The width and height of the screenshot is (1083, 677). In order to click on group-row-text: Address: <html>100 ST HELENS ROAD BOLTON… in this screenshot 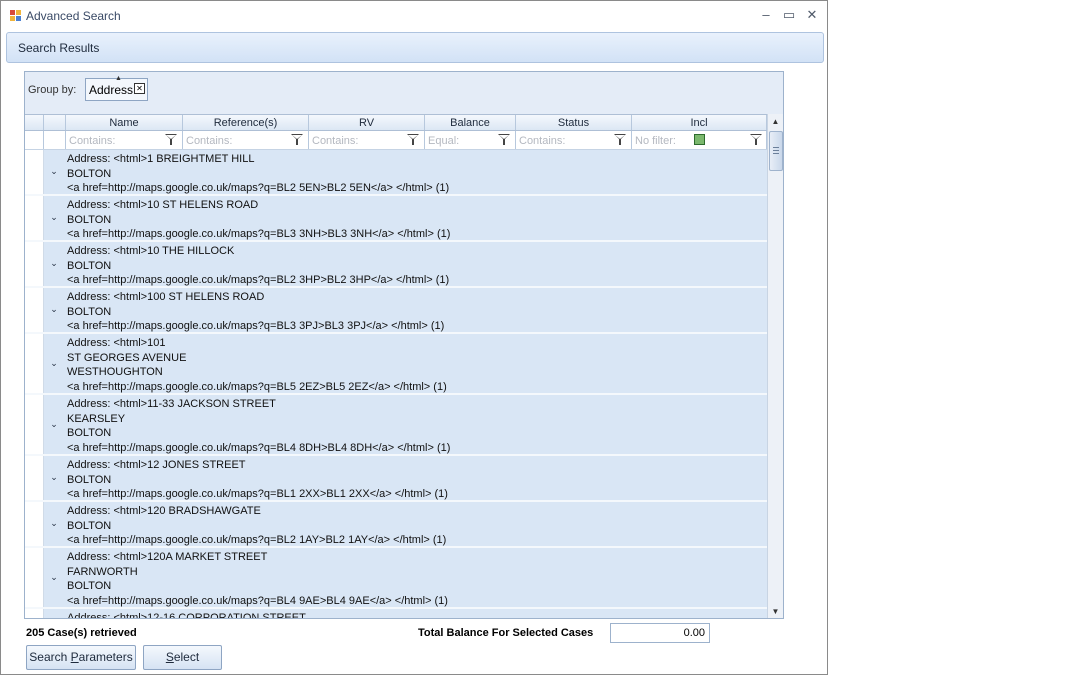, I will do `click(256, 311)`.